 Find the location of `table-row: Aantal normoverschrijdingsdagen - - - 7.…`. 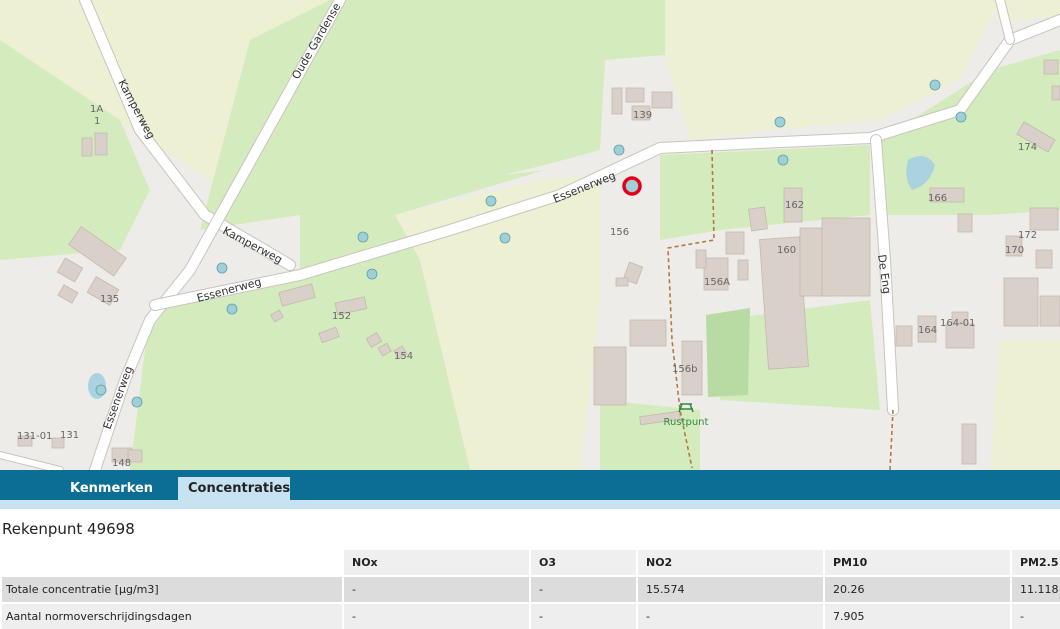

table-row: Aantal normoverschrijdingsdagen - - - 7.… is located at coordinates (531, 615).